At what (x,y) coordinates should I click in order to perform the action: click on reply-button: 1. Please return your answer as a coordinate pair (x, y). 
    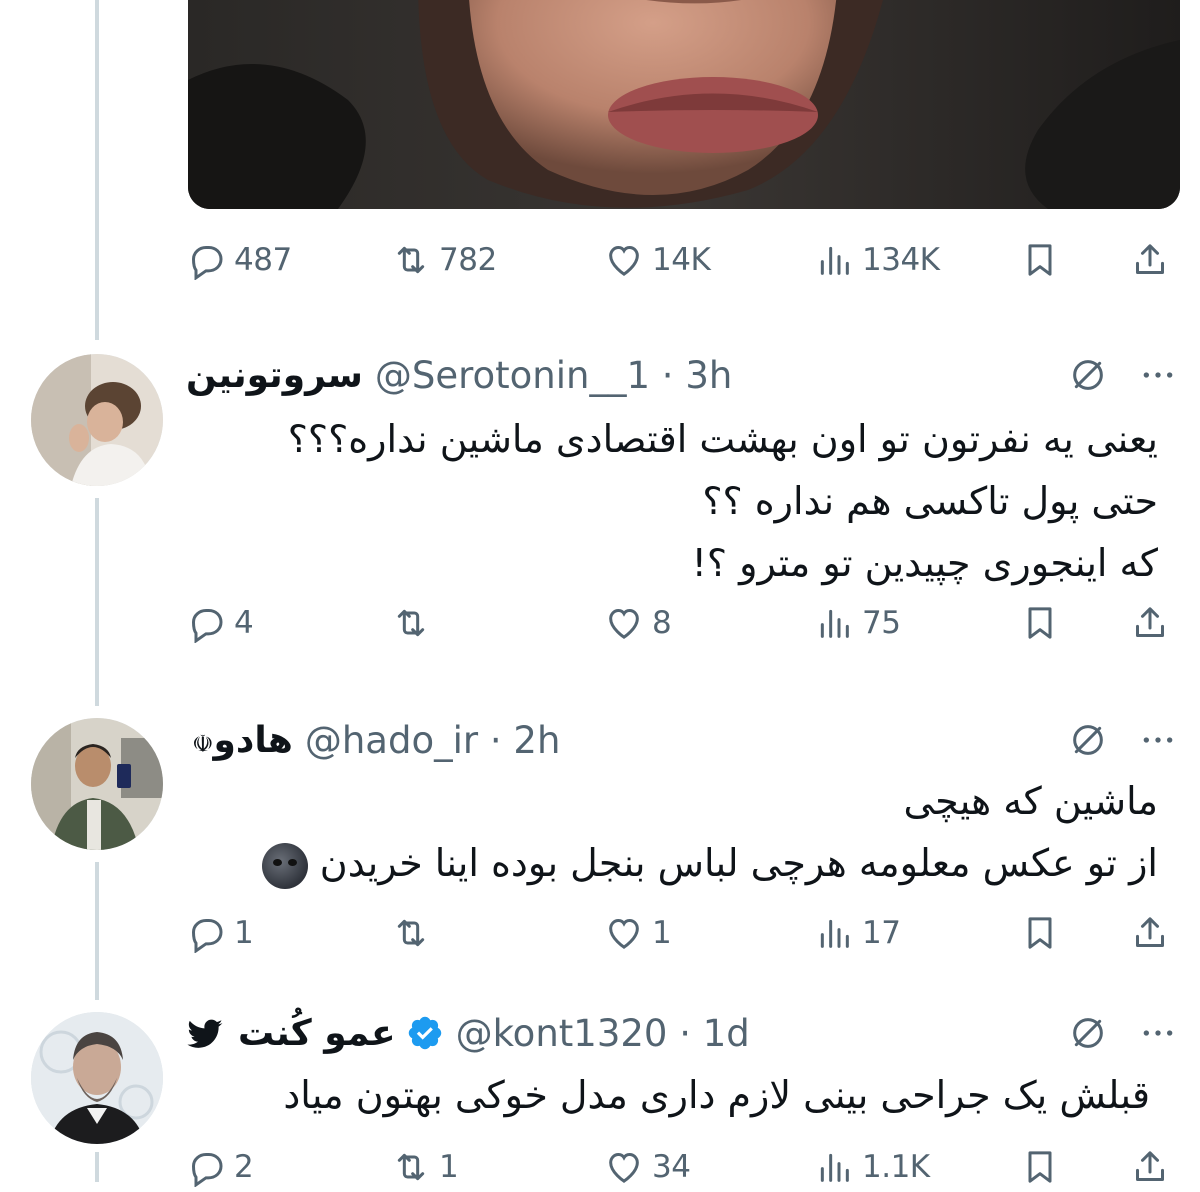
    Looking at the image, I should click on (220, 933).